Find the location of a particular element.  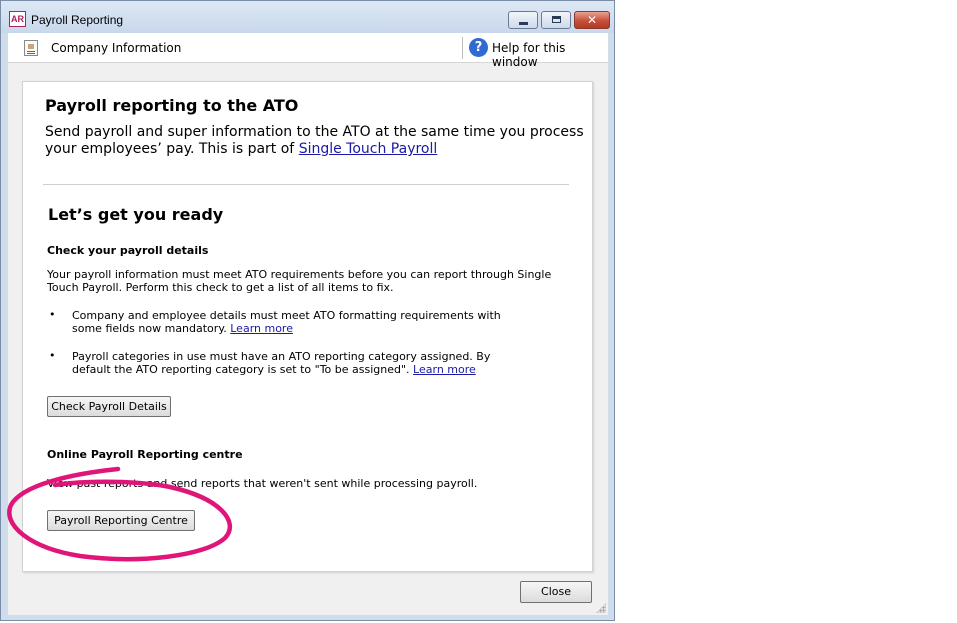

close-button: Close is located at coordinates (556, 592).